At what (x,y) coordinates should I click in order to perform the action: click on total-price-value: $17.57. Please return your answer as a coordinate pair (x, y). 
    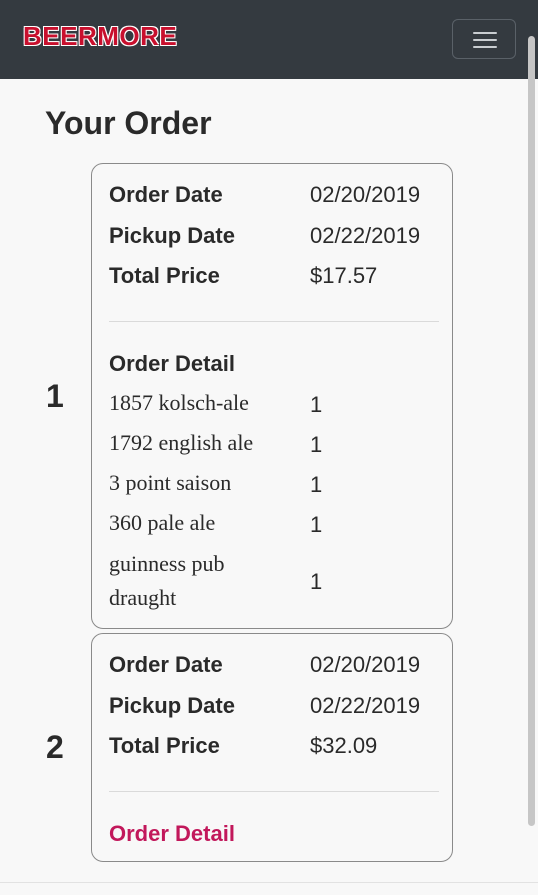
    Looking at the image, I should click on (344, 275).